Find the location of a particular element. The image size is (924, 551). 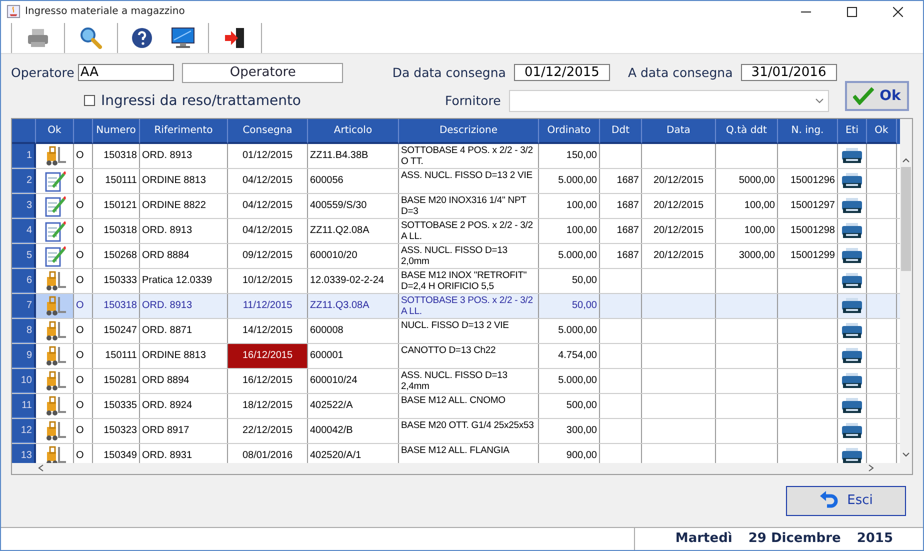

table-row: 7 O 150318 ORD. 8913 11/12/2015 ZZ11.Q3.08A SOTTOBASE 3 POS. x 2/2 - 3/2 A LL. 50,00 is located at coordinates (456, 306).